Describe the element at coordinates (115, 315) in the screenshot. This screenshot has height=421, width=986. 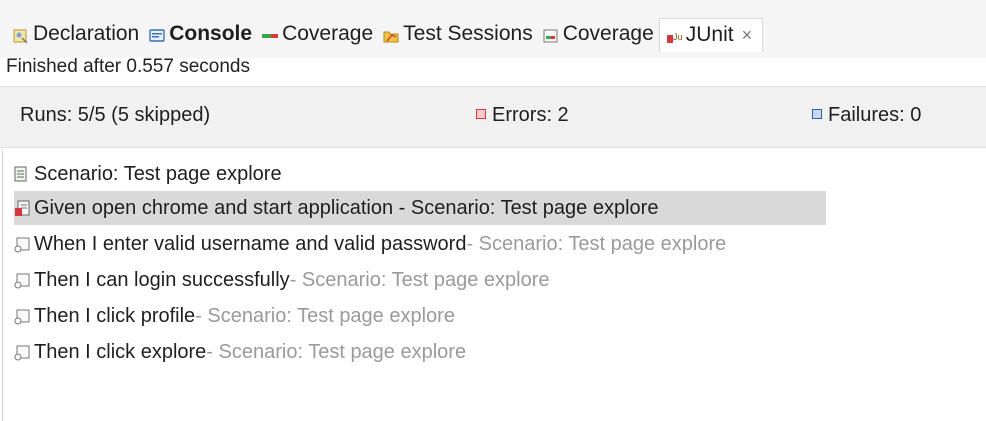
I see `tree-item-label: Then I click profile` at that location.